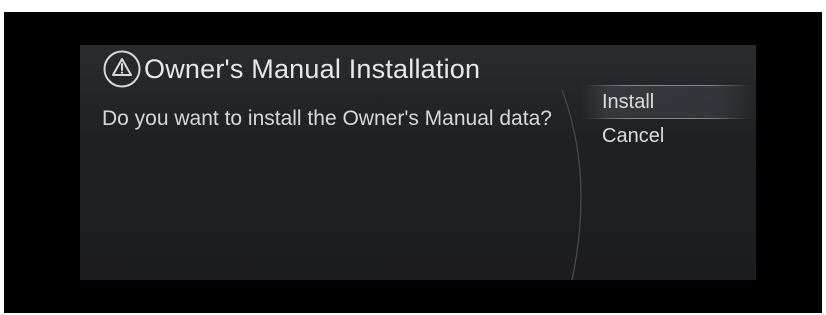  I want to click on dialog-header: Owner's Manual Installation, so click(291, 69).